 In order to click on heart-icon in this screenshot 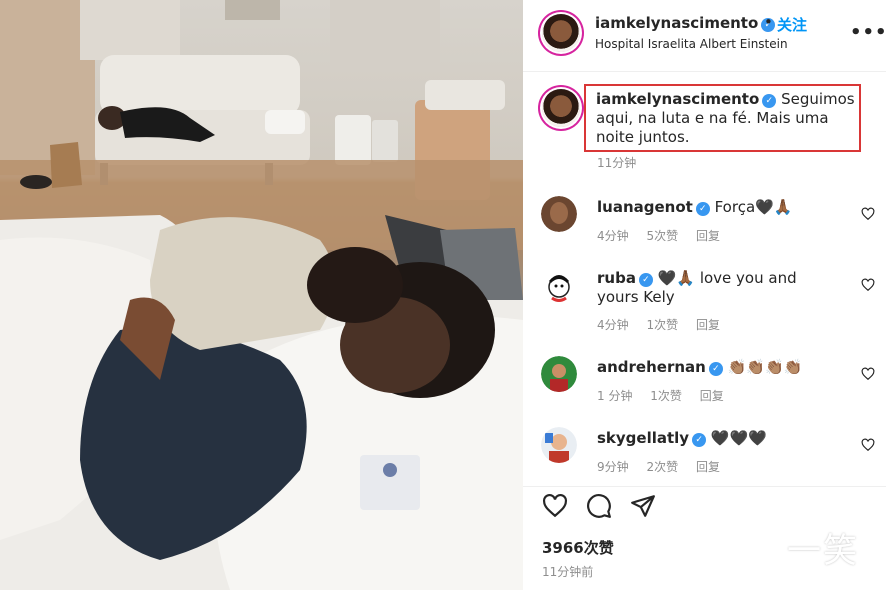, I will do `click(555, 506)`.